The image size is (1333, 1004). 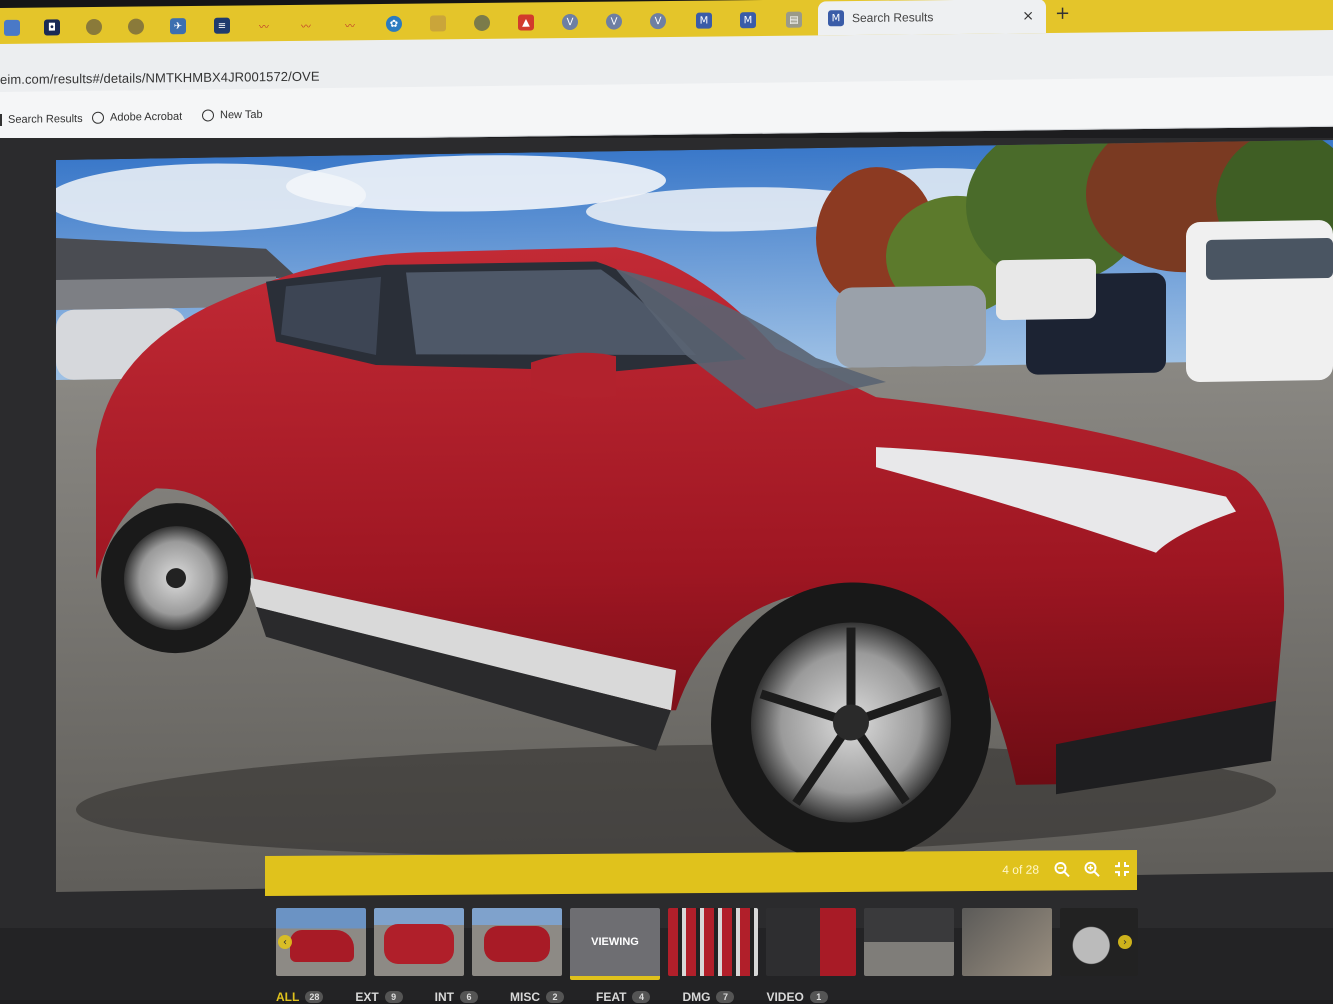 I want to click on photo-category-filters: ALL28 EXT9 INT6 MISC2 FEAT4 DMG7 VIDEO1, so click(x=568, y=997).